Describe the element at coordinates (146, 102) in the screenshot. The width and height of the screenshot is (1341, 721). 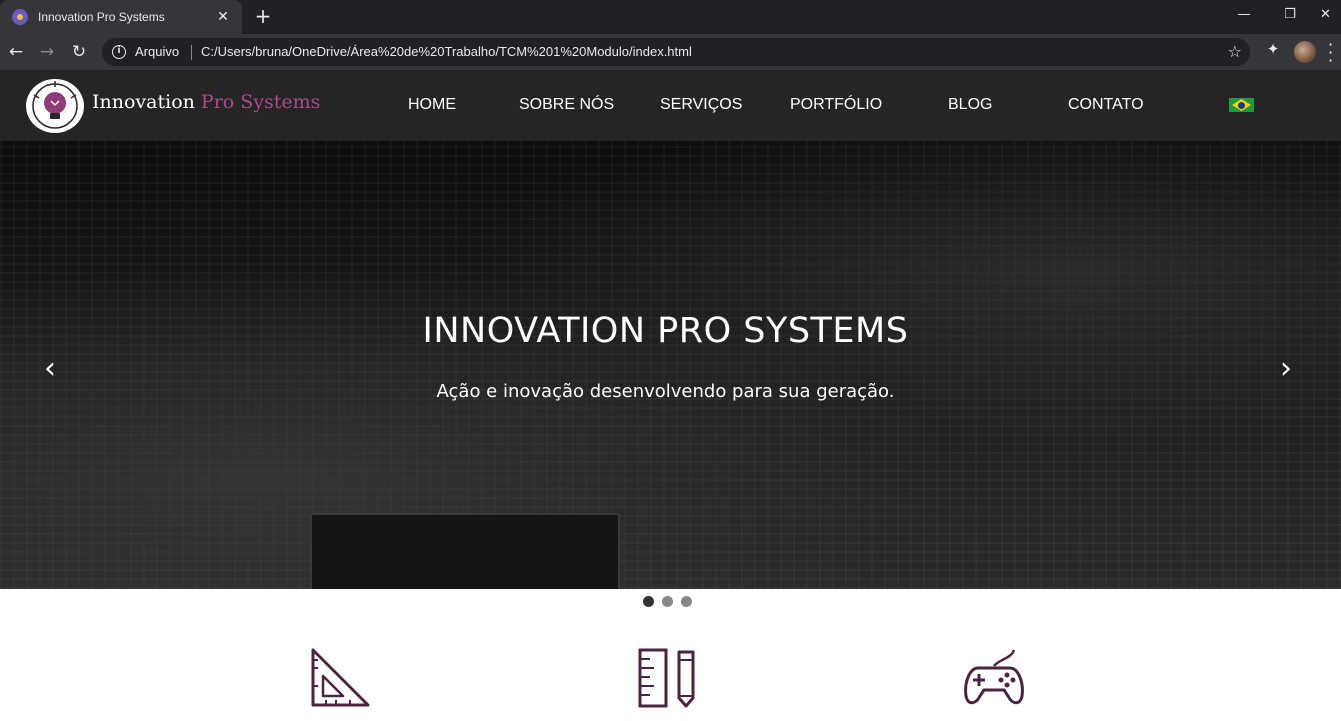
I see `brand-name-part1: Innovation` at that location.